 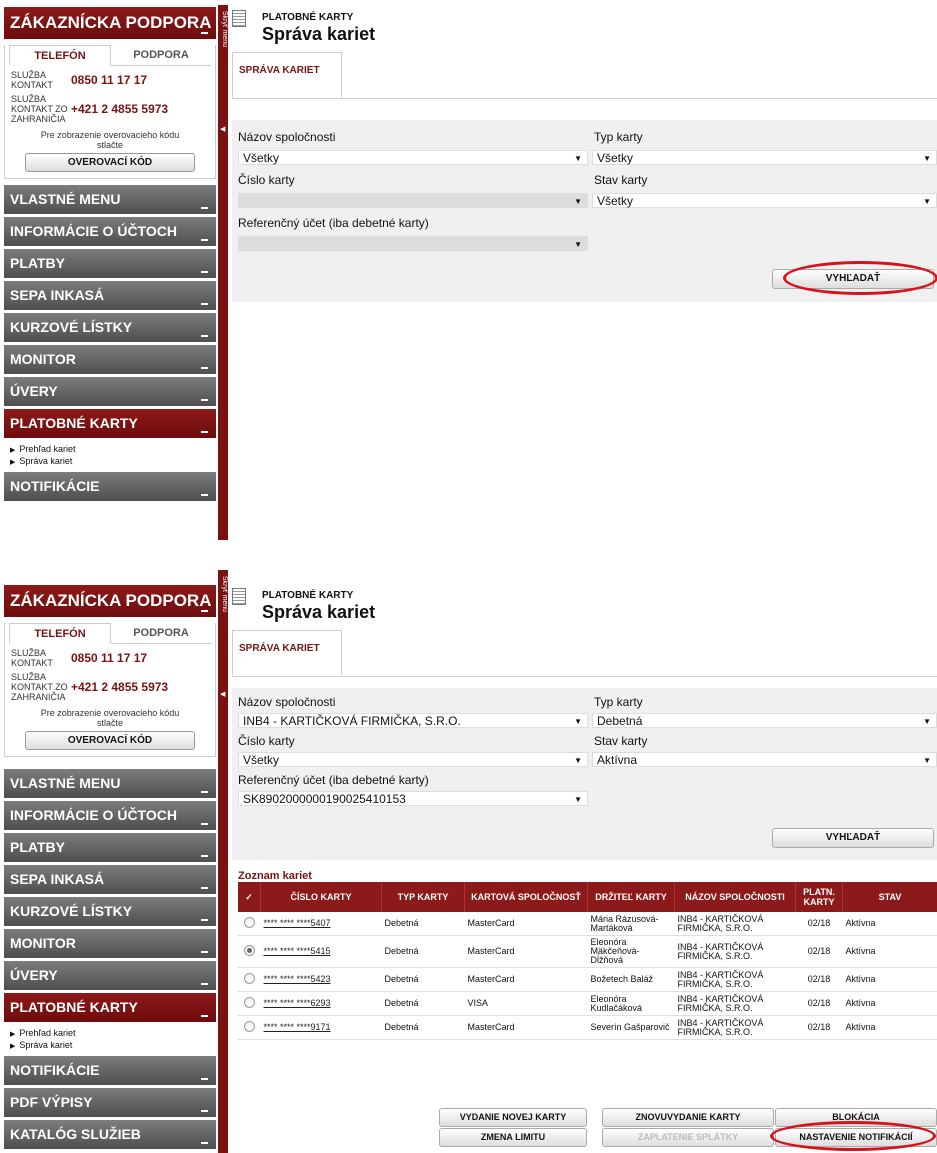 What do you see at coordinates (688, 1117) in the screenshot?
I see `reissue-card-button: ZNOVUVYDANIE KARTY` at bounding box center [688, 1117].